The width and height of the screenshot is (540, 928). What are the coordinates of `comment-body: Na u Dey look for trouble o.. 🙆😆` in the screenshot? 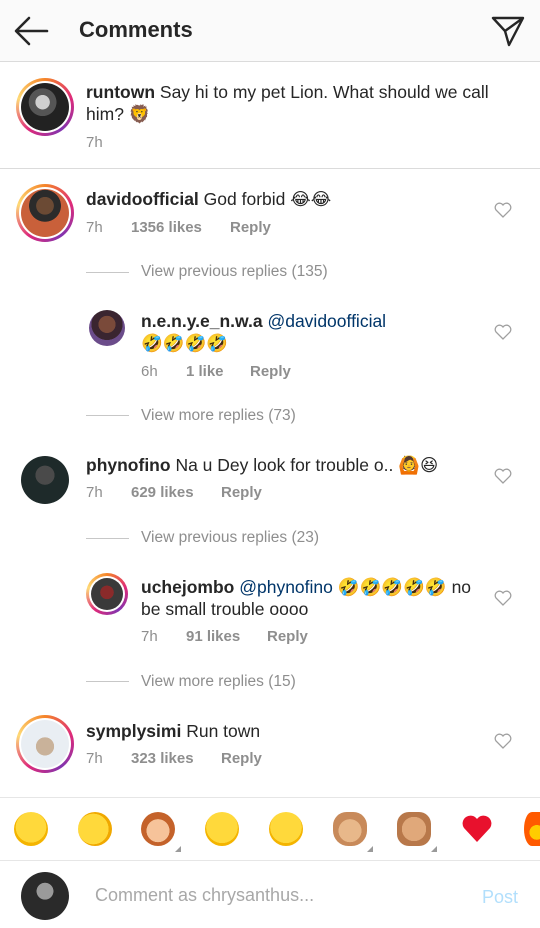 It's located at (307, 465).